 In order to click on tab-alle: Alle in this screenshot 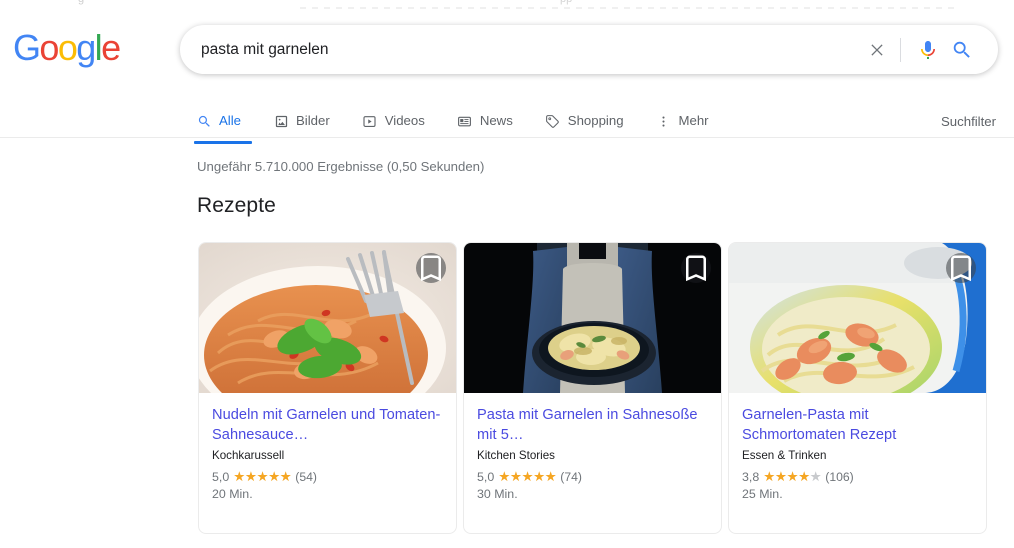, I will do `click(224, 122)`.